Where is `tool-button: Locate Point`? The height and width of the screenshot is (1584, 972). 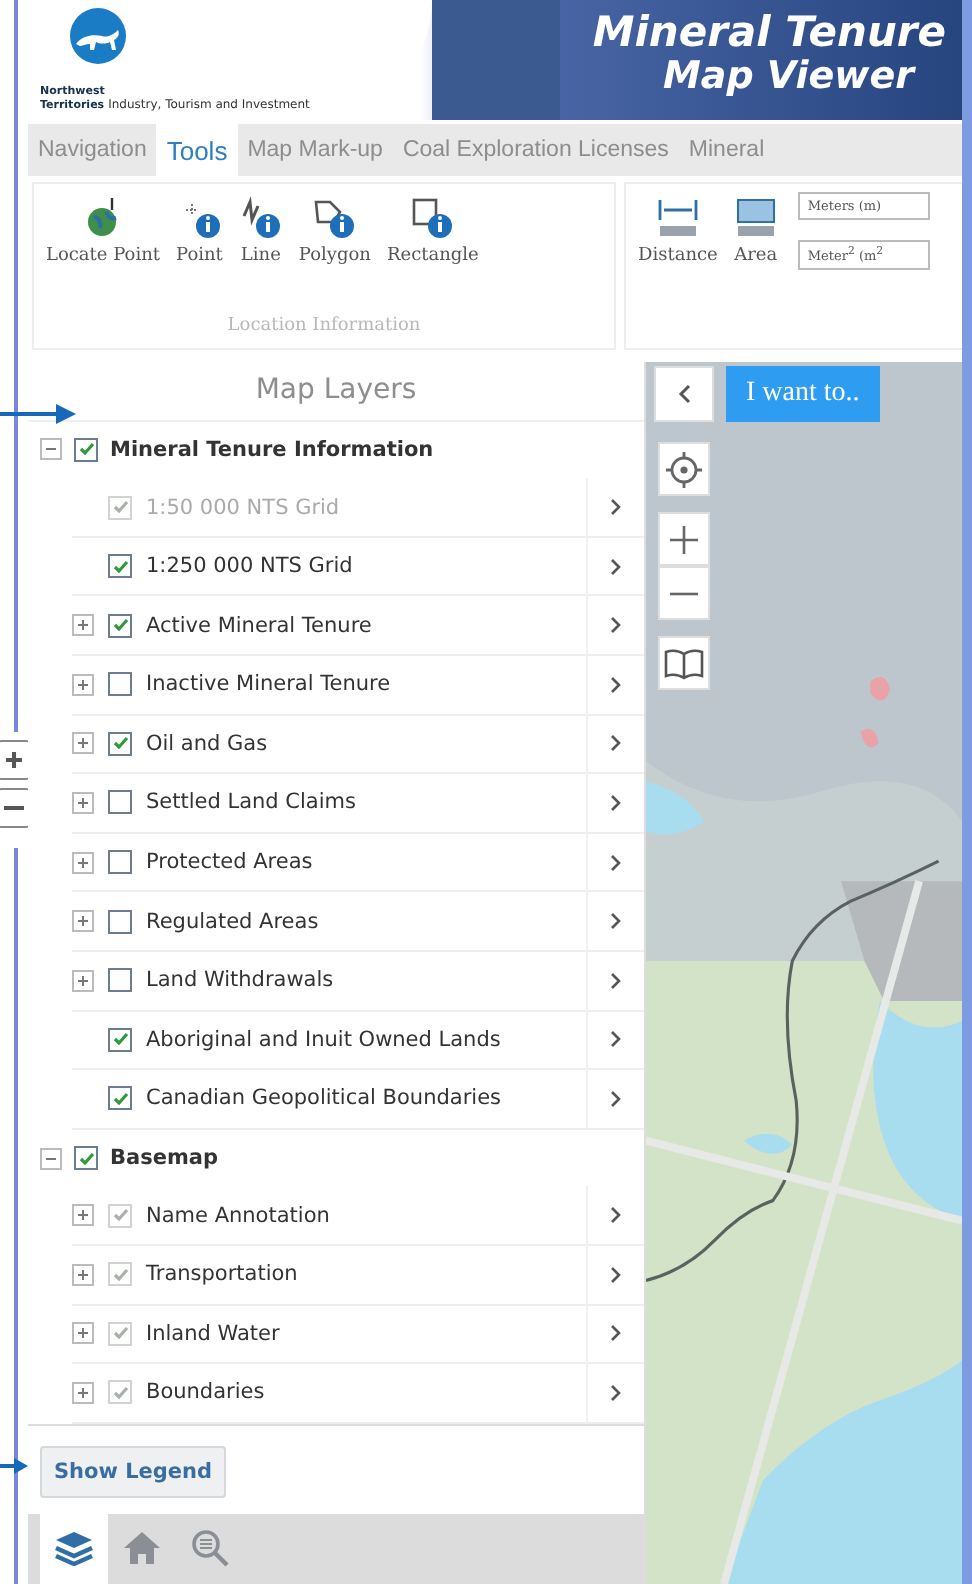 tool-button: Locate Point is located at coordinates (103, 231).